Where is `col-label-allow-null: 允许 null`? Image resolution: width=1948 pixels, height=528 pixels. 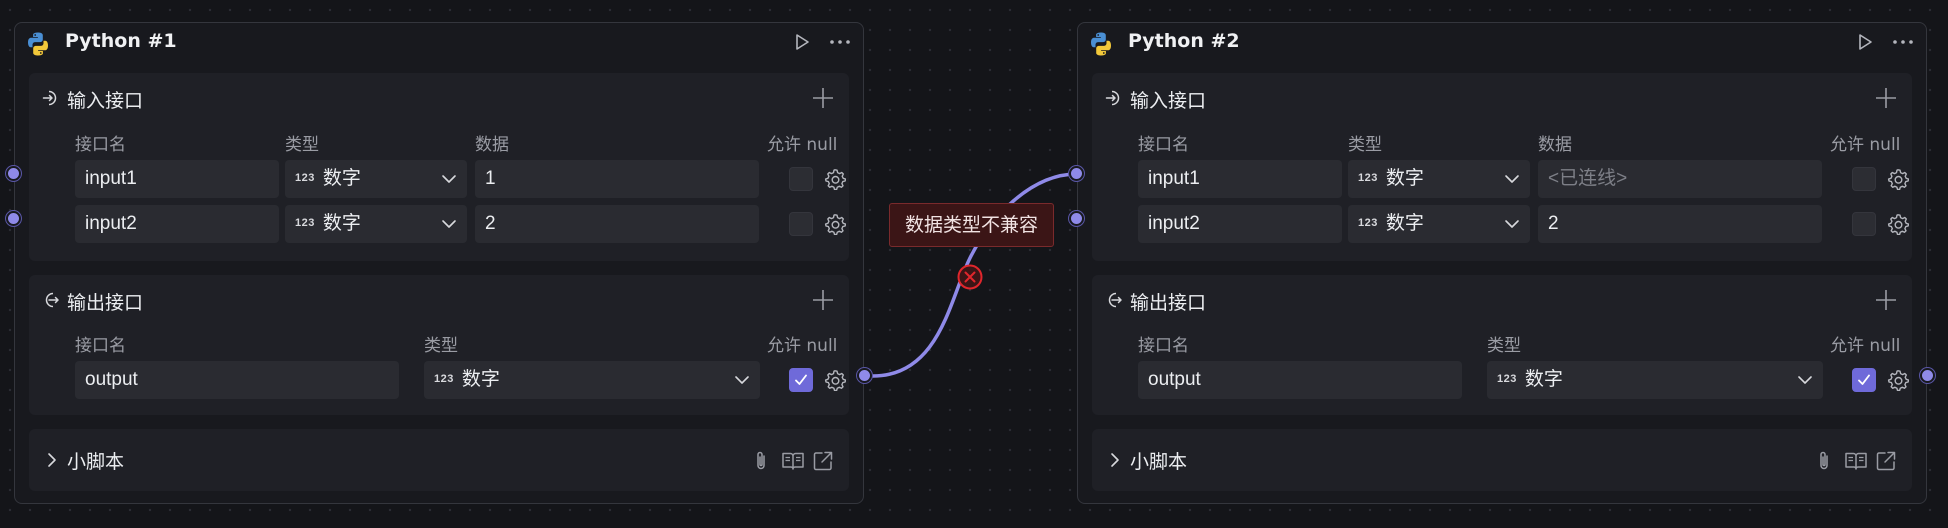
col-label-allow-null: 允许 null is located at coordinates (1865, 346).